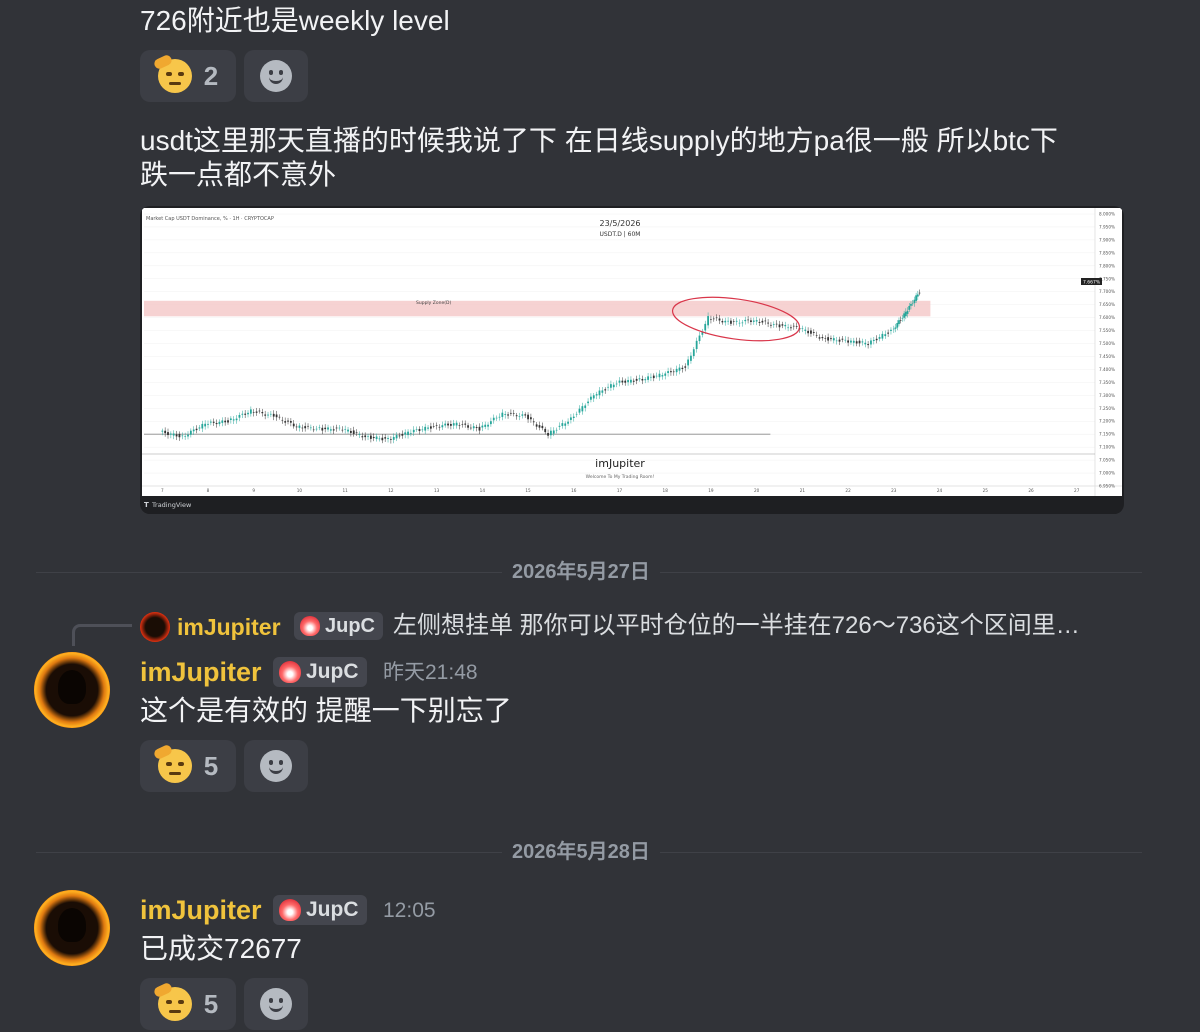 This screenshot has width=1200, height=1032. I want to click on y-tick-label: 7.150%, so click(1107, 434).